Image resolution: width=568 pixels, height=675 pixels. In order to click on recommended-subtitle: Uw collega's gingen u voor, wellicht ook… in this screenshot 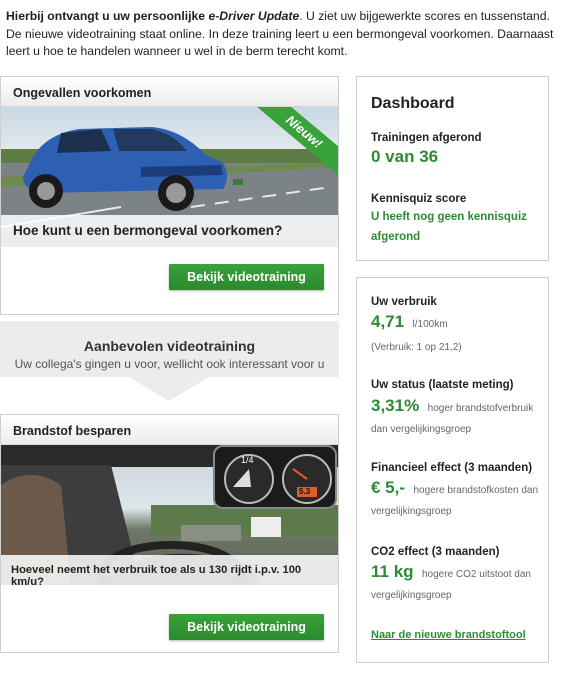, I will do `click(169, 364)`.